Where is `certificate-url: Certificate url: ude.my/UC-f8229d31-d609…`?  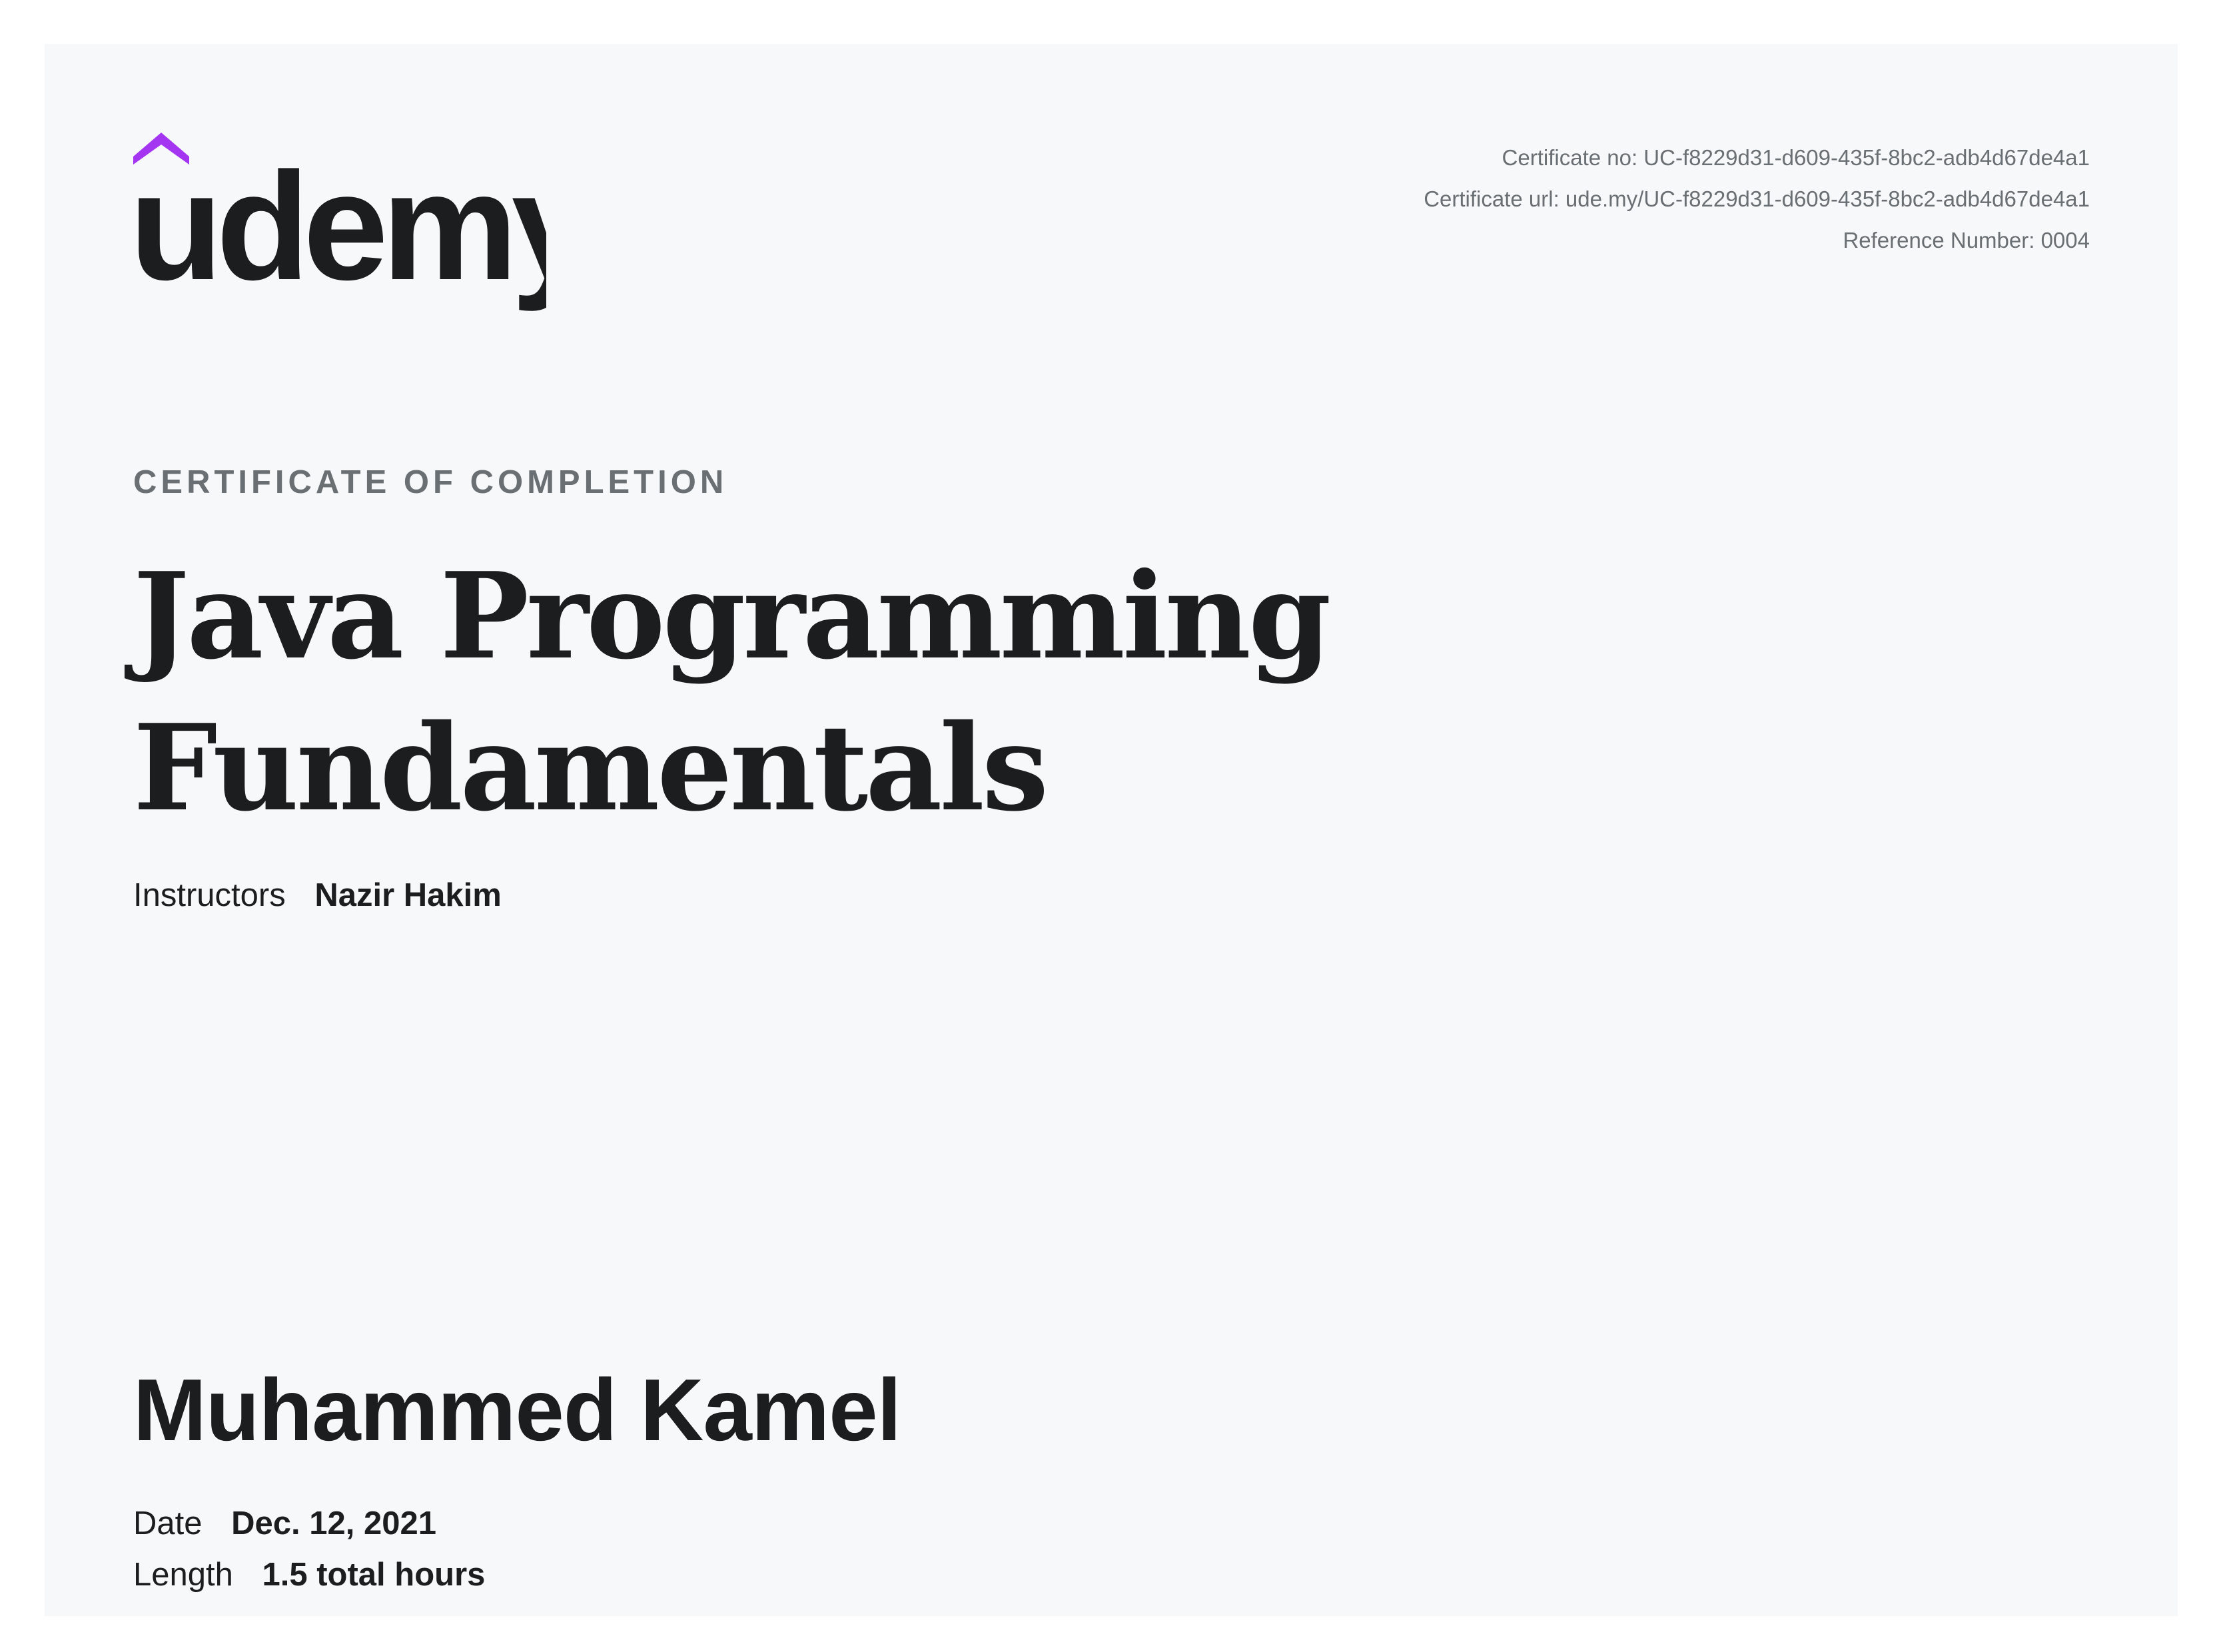 certificate-url: Certificate url: ude.my/UC-f8229d31-d609… is located at coordinates (1757, 199).